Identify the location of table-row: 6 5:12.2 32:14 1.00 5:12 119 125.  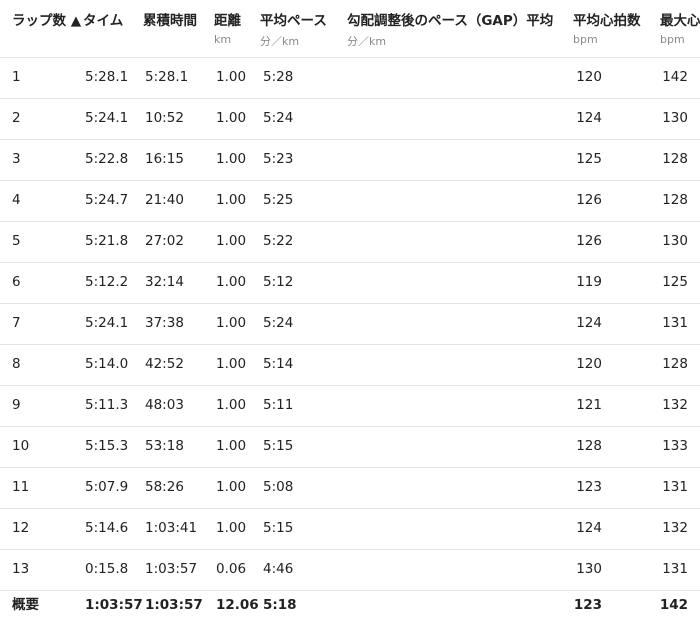
(350, 283).